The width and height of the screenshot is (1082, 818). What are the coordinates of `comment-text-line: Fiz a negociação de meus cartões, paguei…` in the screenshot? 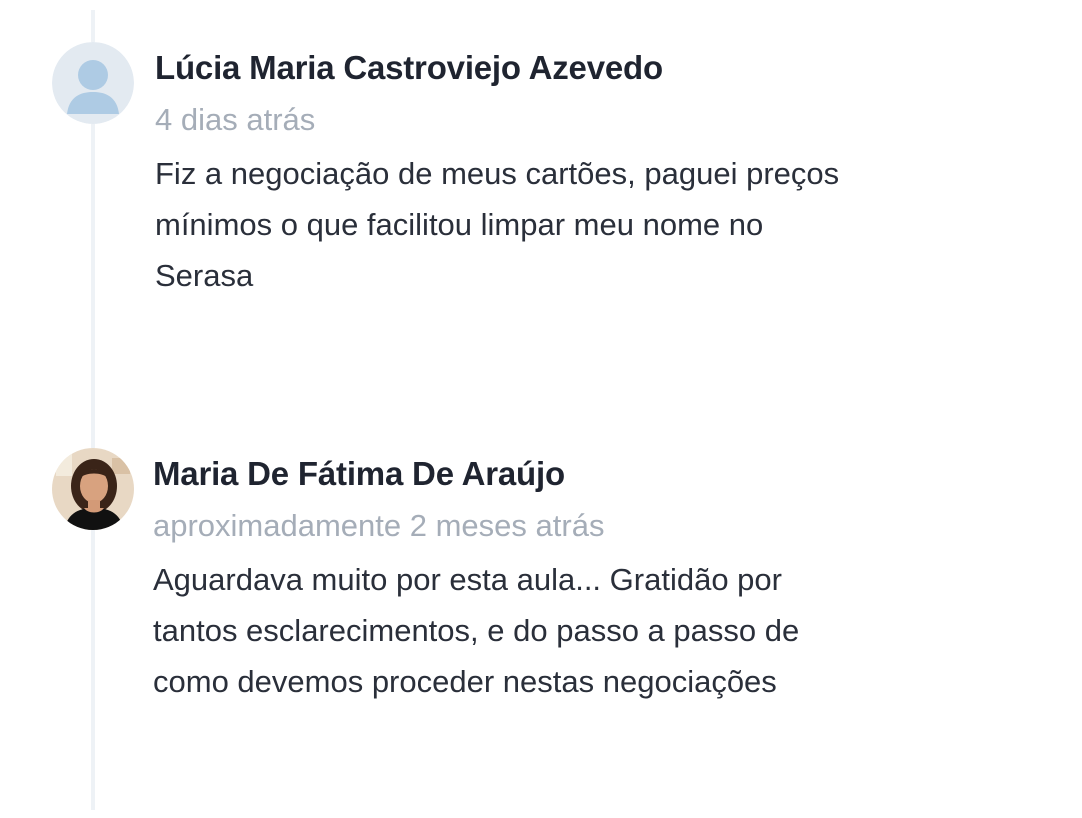 It's located at (497, 173).